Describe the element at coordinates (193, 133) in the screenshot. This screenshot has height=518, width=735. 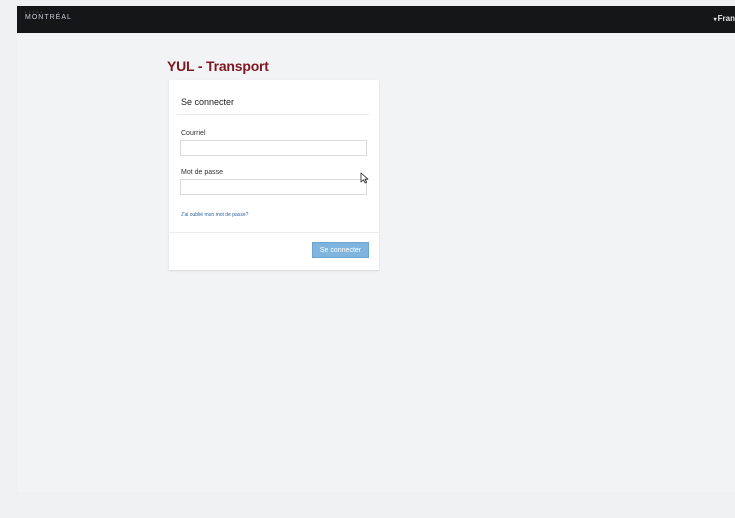
I see `email-label: Courriel` at that location.